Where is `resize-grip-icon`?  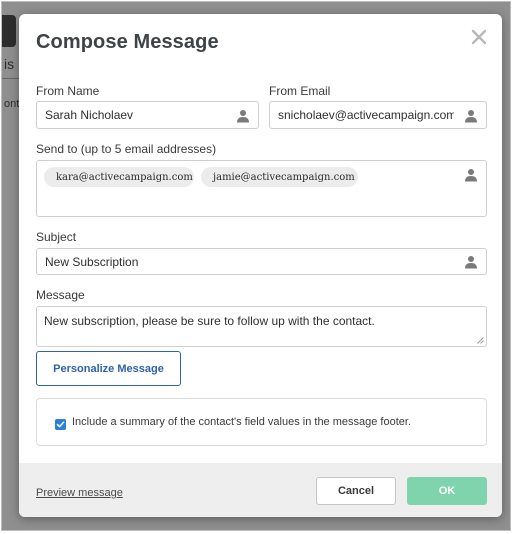 resize-grip-icon is located at coordinates (480, 340).